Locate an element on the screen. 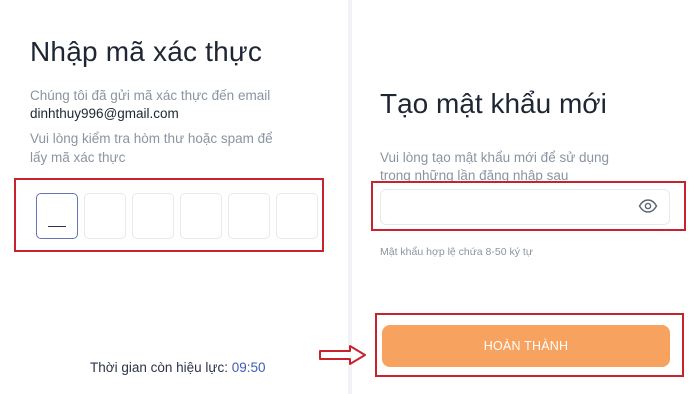 This screenshot has height=394, width=700. timer-value: 09:50 is located at coordinates (248, 367).